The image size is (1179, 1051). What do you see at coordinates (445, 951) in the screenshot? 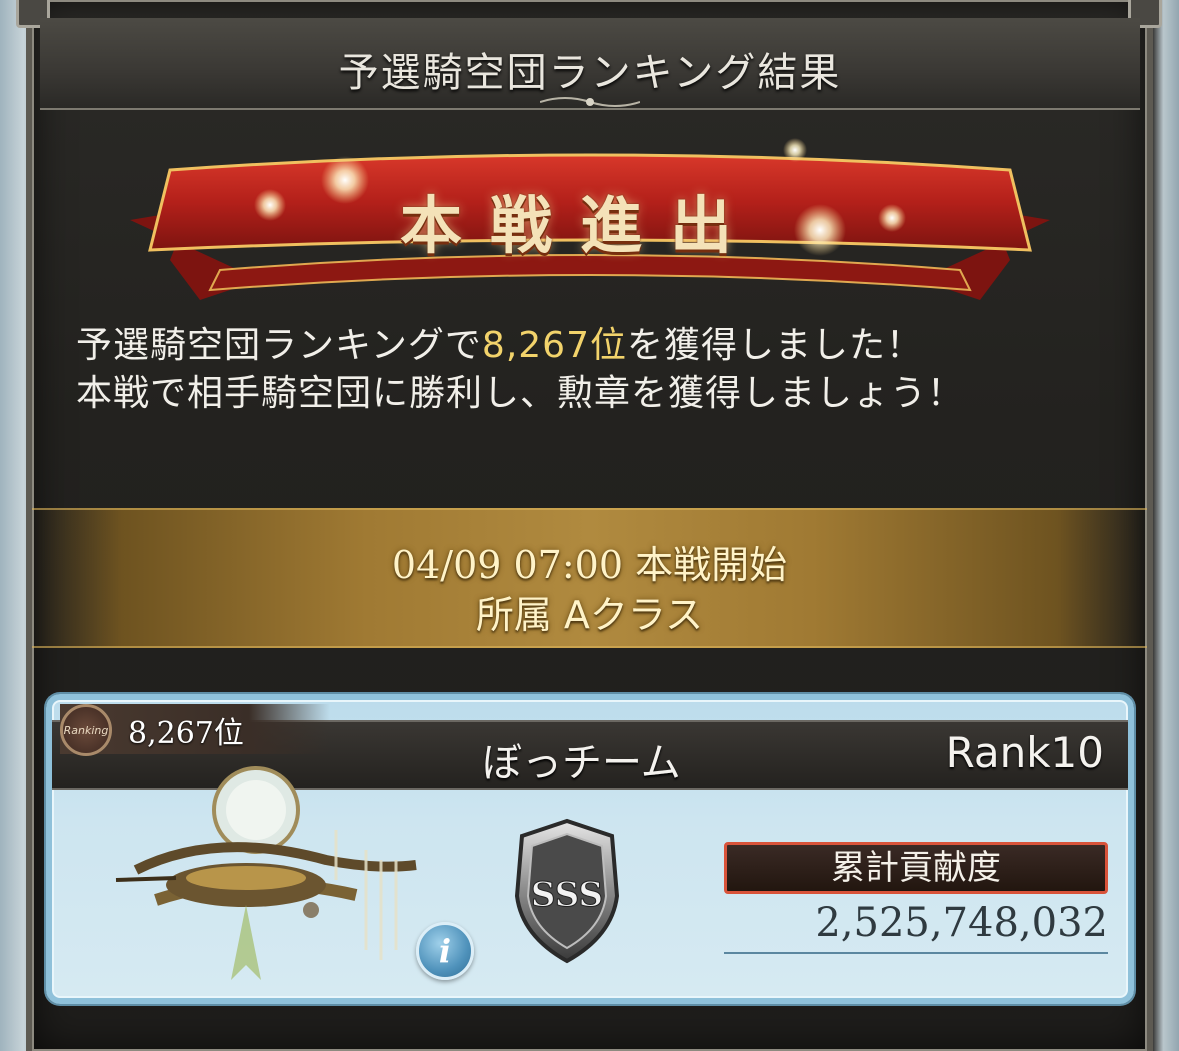
I see `info-icon: i` at bounding box center [445, 951].